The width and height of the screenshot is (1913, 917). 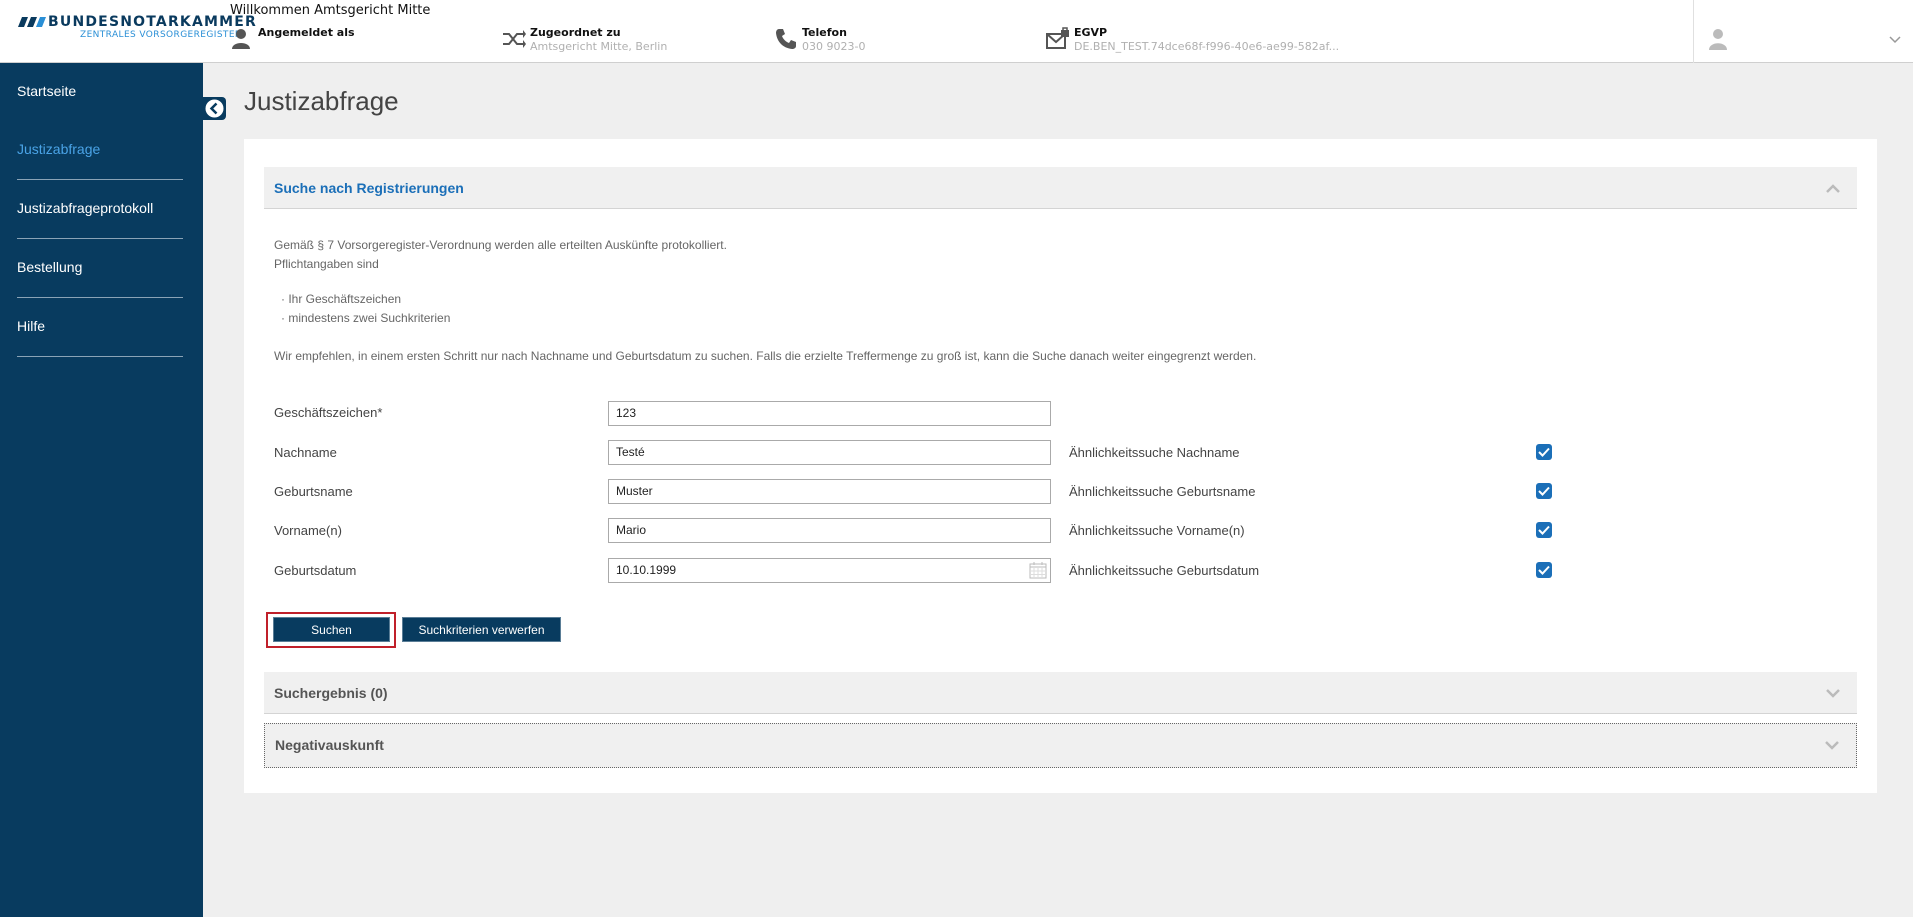 What do you see at coordinates (1060, 188) in the screenshot?
I see `search-panel-header: Suche nach Registrierungen` at bounding box center [1060, 188].